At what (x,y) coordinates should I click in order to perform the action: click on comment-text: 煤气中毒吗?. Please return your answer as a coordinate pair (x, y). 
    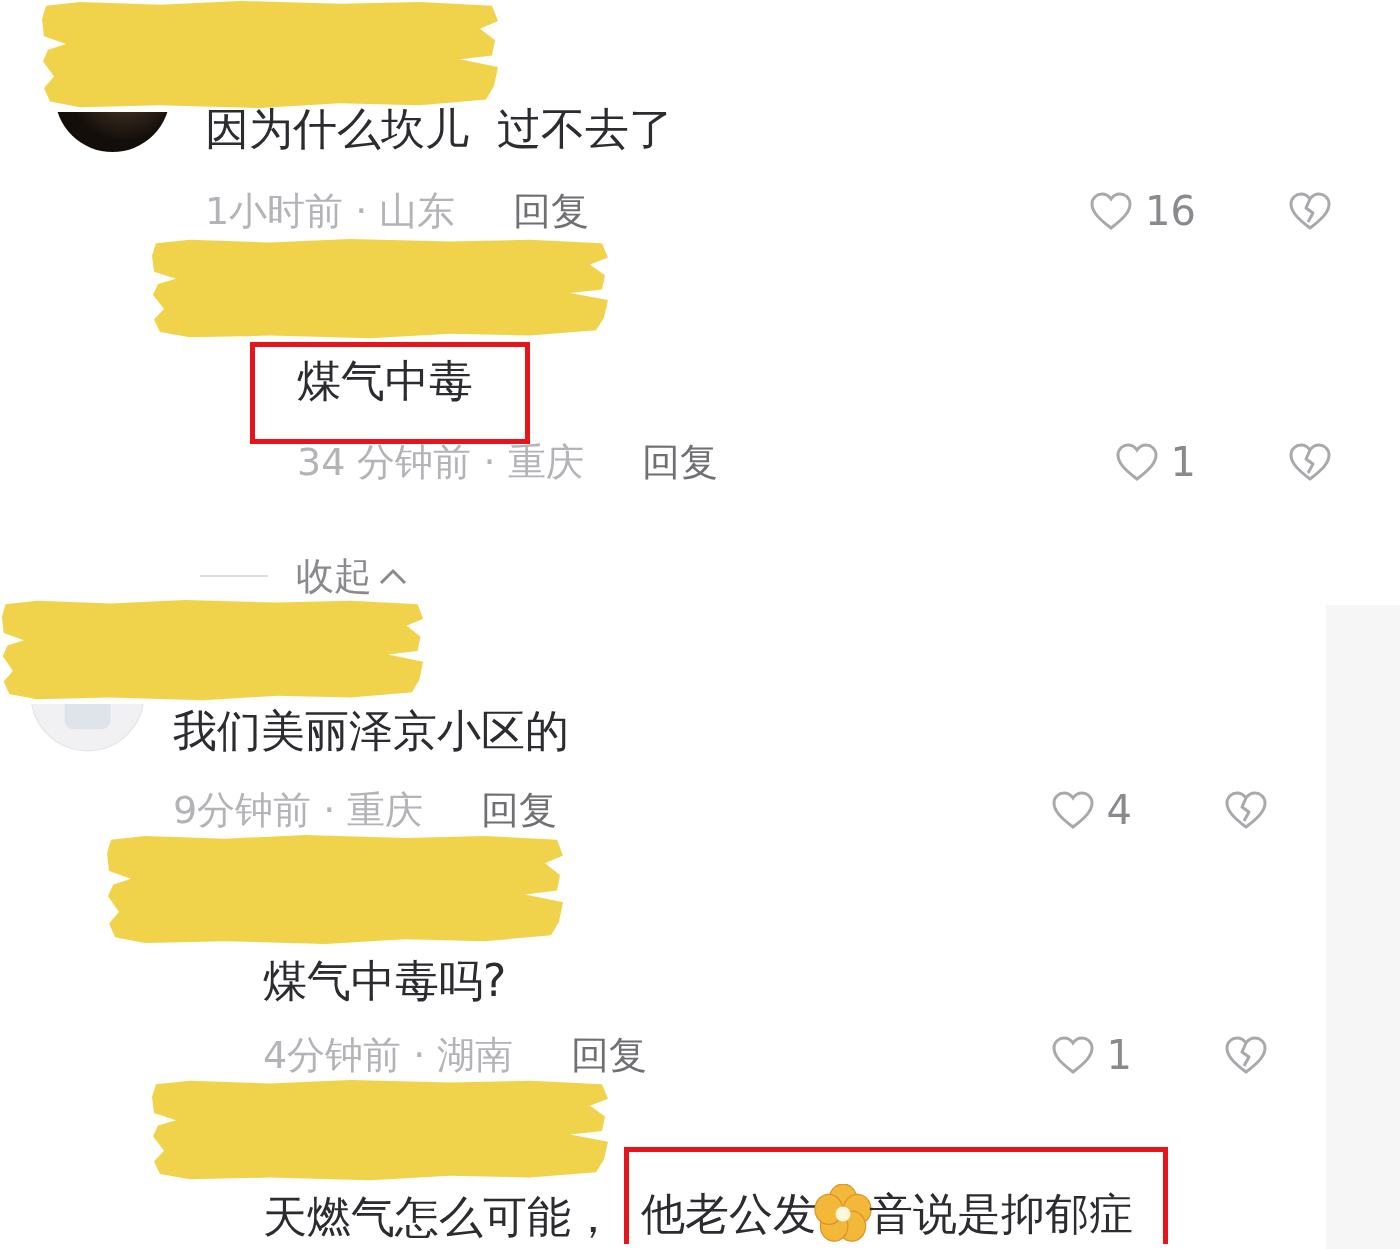
    Looking at the image, I should click on (385, 981).